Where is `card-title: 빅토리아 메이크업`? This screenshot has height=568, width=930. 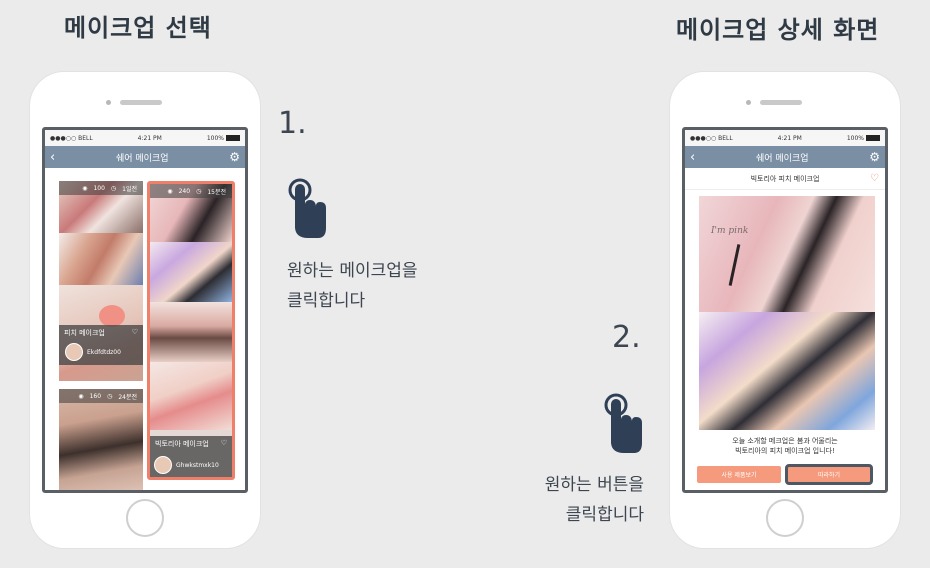 card-title: 빅토리아 메이크업 is located at coordinates (182, 444).